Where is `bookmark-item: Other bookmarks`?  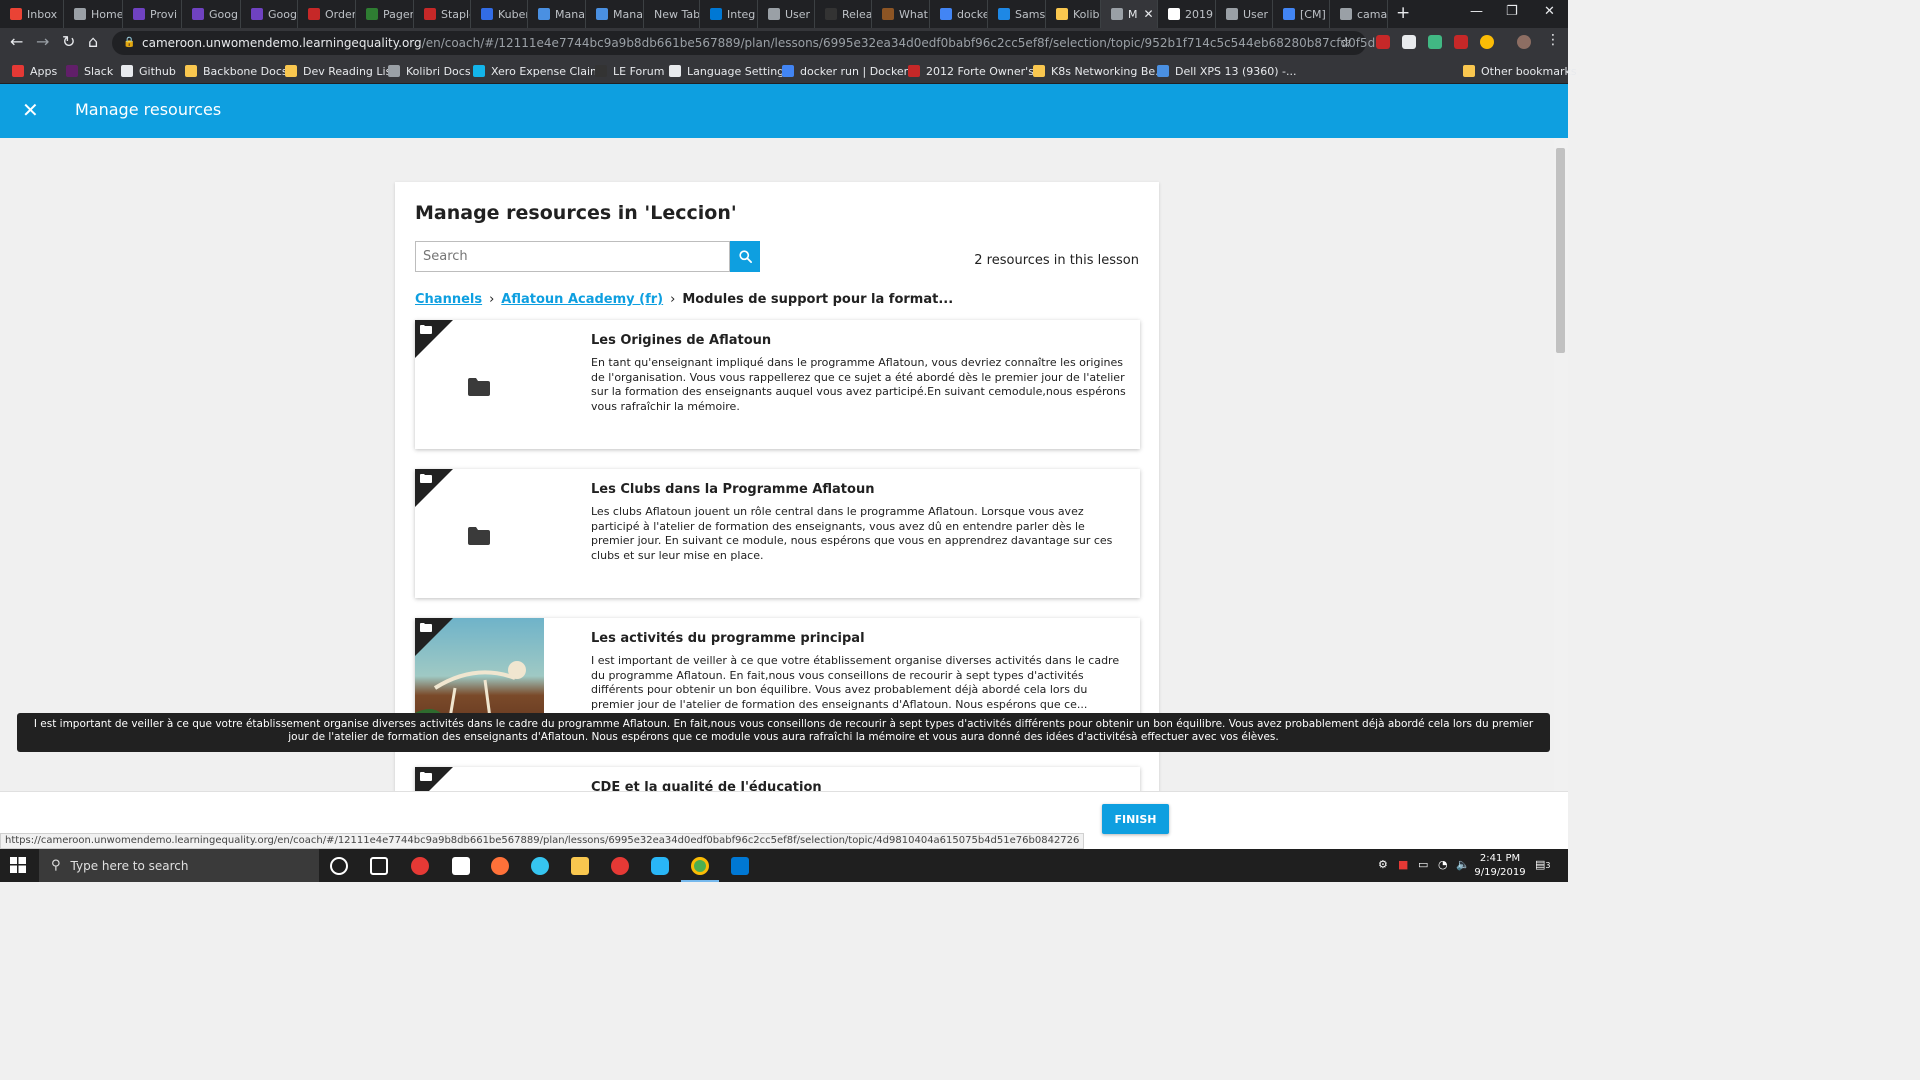
bookmark-item: Other bookmarks is located at coordinates (1520, 71).